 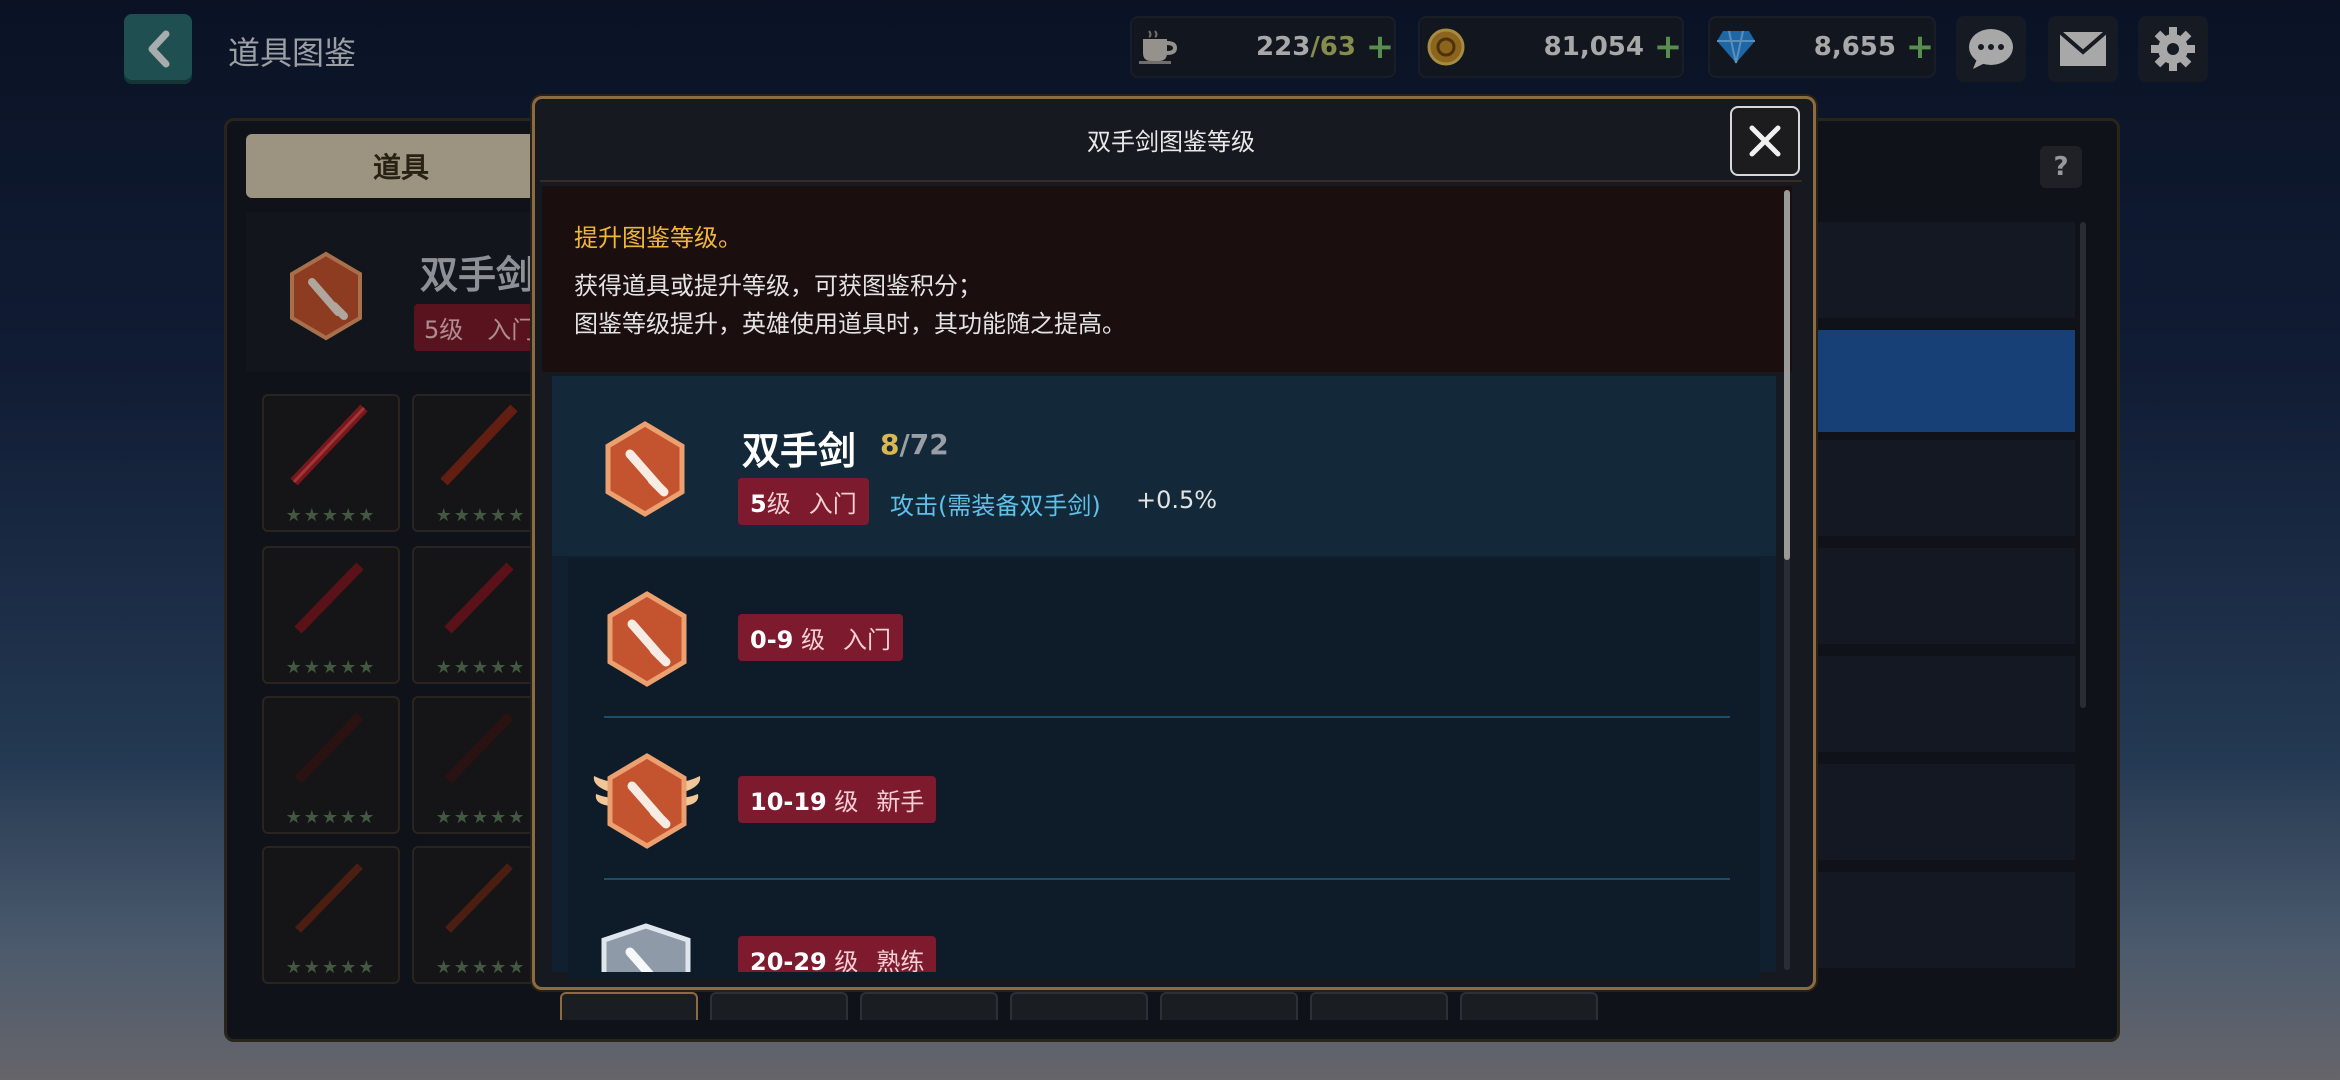 I want to click on summary-item-name: 双手剑, so click(x=799, y=451).